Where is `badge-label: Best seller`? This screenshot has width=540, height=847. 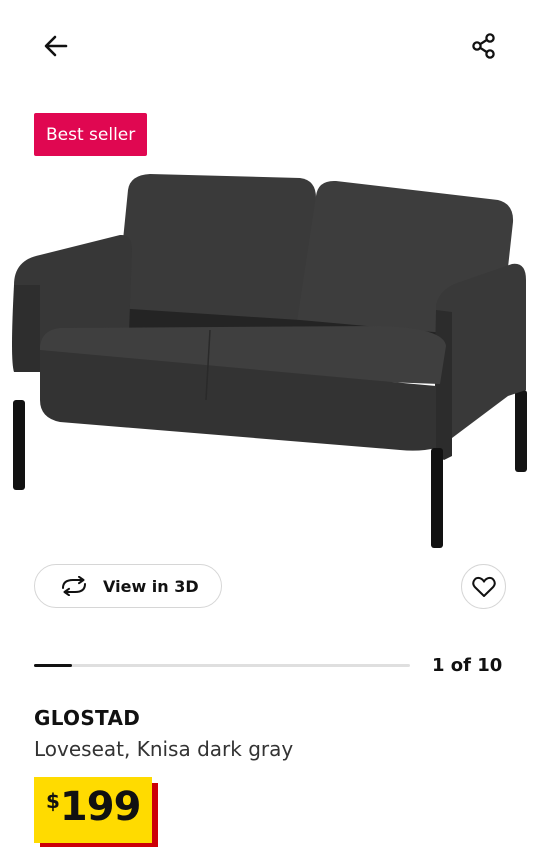 badge-label: Best seller is located at coordinates (91, 134).